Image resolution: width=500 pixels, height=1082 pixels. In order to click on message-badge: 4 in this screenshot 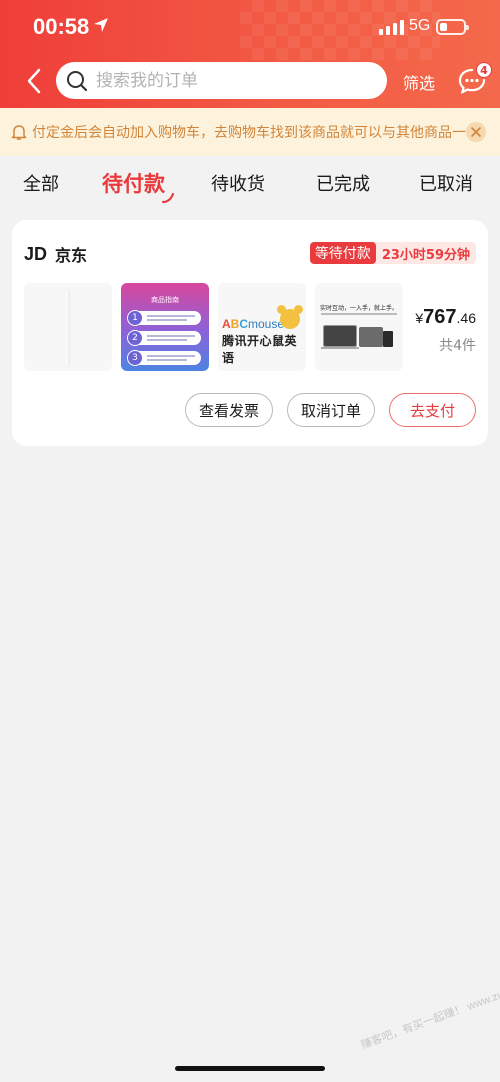, I will do `click(484, 70)`.